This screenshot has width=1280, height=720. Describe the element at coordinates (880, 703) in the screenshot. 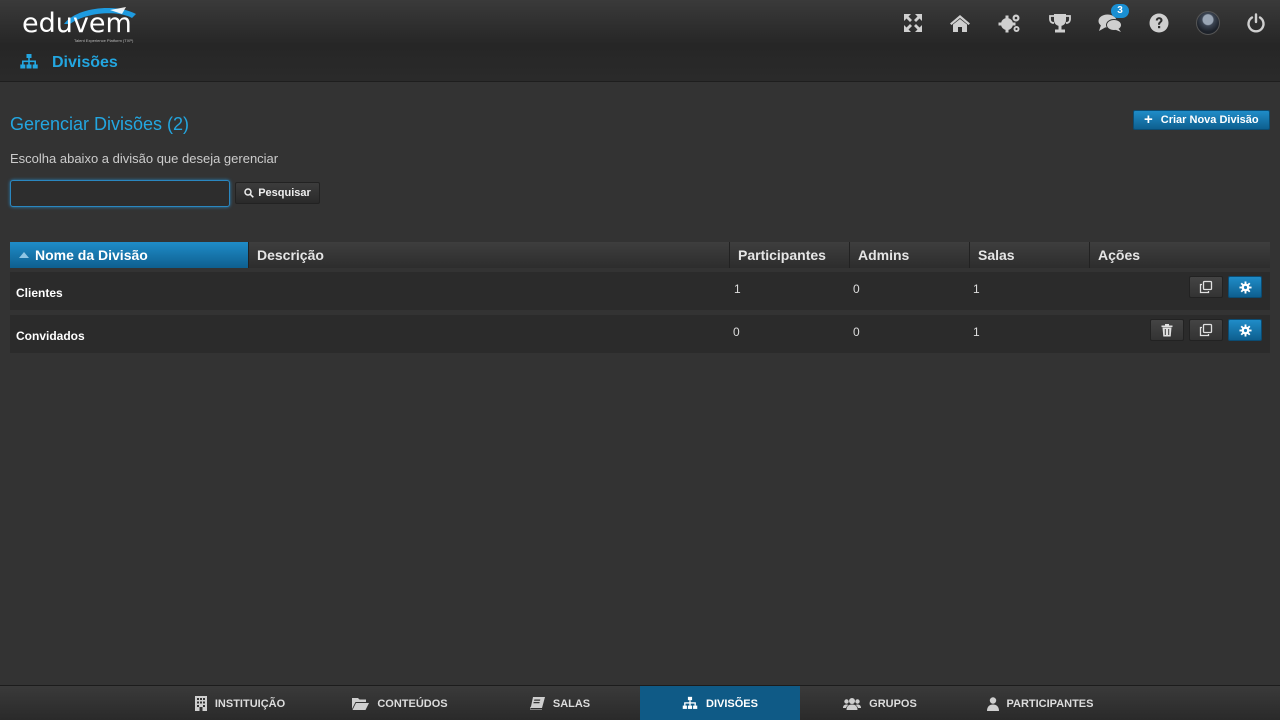

I see `nav-groups: GRUPOS` at that location.